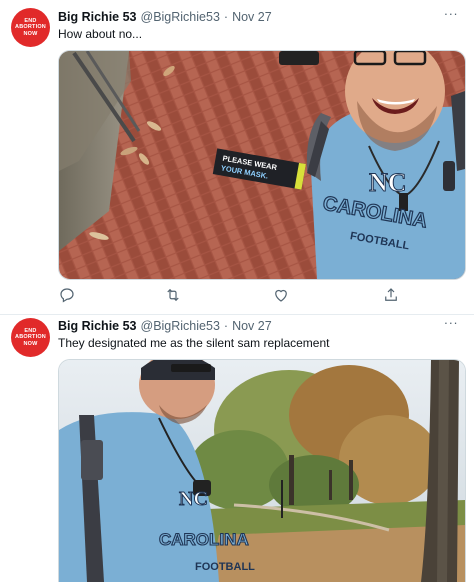 The image size is (474, 582). Describe the element at coordinates (252, 326) in the screenshot. I see `tweet-date: Nov 27` at that location.